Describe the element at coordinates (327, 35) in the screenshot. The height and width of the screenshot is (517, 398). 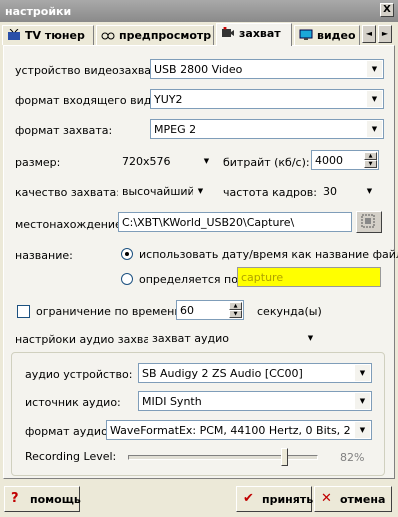
I see `tab-video: видео` at that location.